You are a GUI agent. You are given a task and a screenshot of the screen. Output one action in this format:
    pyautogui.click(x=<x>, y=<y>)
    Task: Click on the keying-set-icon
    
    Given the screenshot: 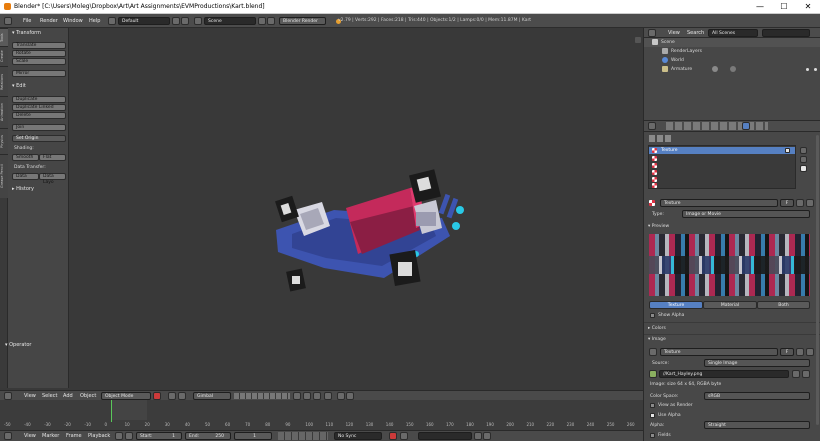 What is the action you would take?
    pyautogui.click(x=404, y=436)
    